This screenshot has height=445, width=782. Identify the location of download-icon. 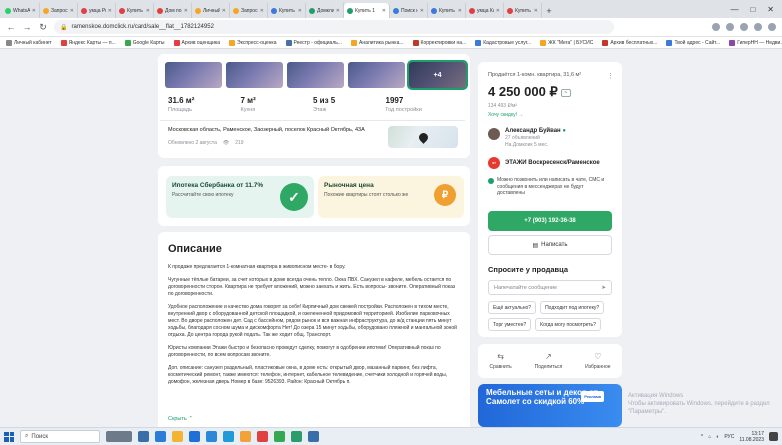
(758, 27).